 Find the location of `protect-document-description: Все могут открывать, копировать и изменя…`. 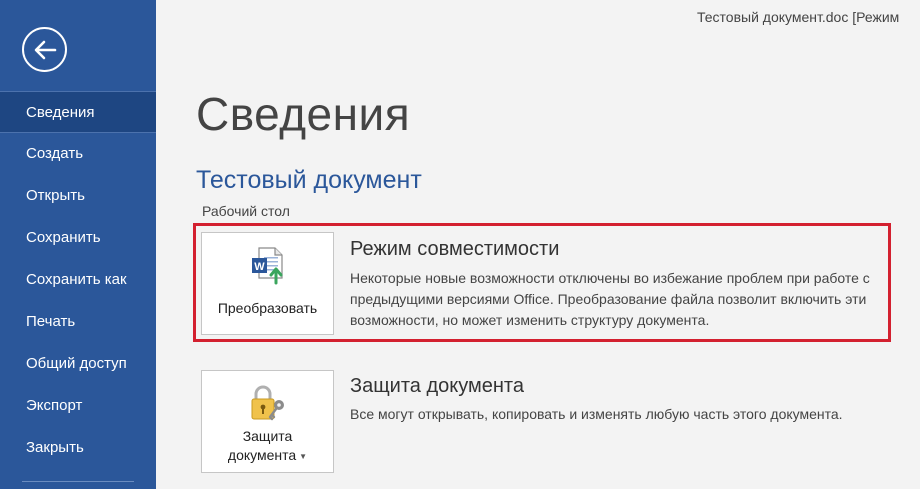

protect-document-description: Все могут открывать, копировать и изменя… is located at coordinates (596, 414).